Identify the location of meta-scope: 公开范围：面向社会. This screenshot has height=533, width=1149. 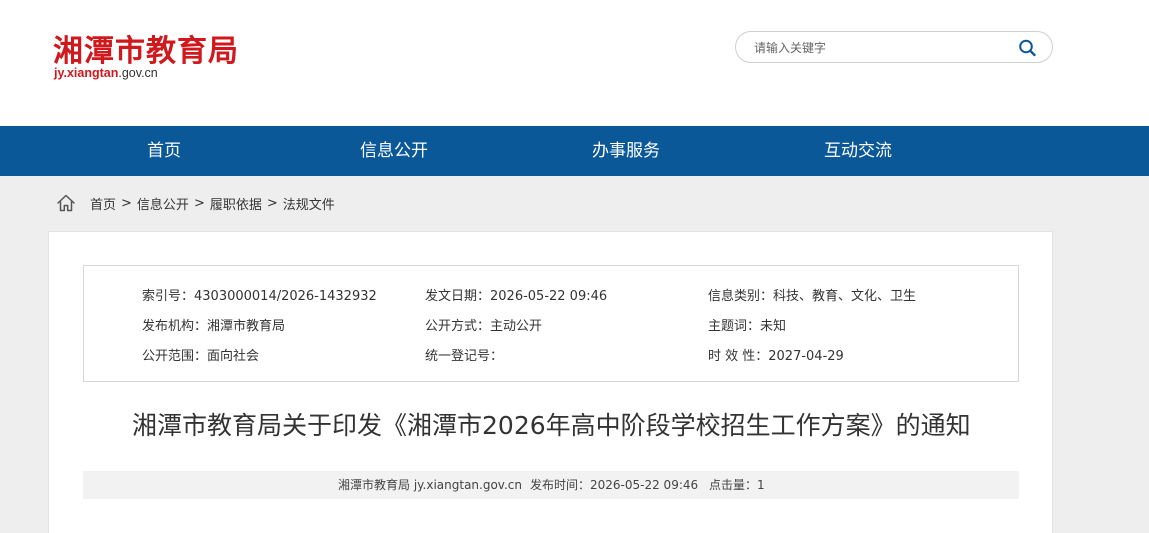
(201, 356).